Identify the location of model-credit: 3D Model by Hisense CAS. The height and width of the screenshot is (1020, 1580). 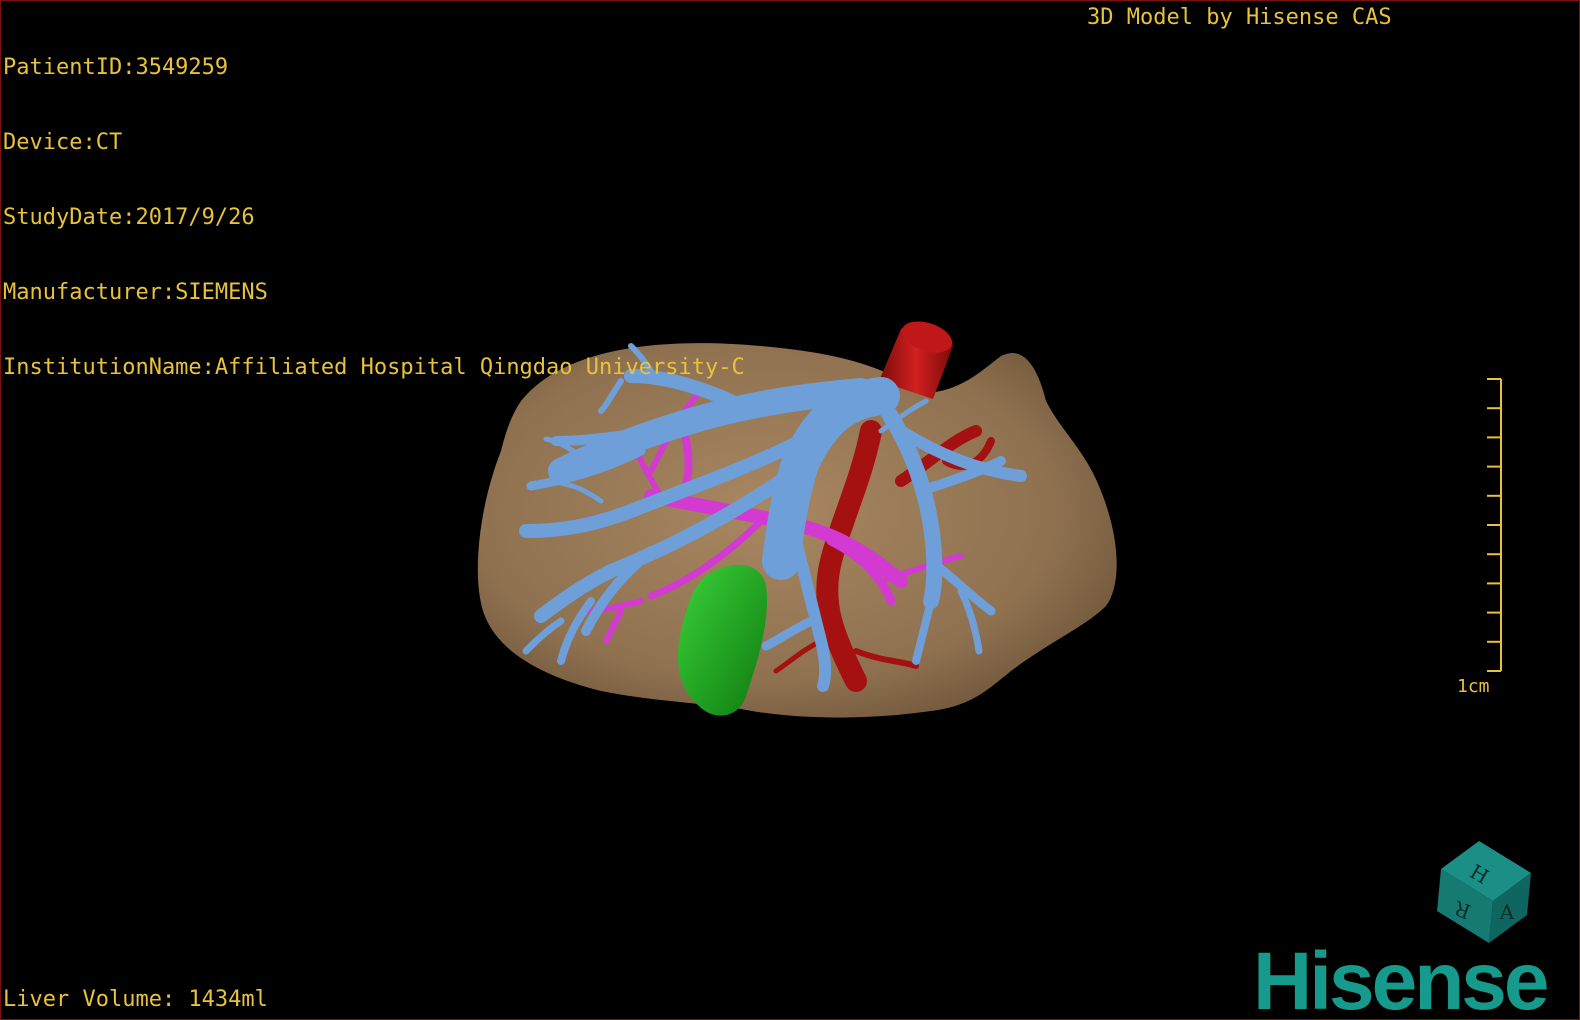
(1239, 17).